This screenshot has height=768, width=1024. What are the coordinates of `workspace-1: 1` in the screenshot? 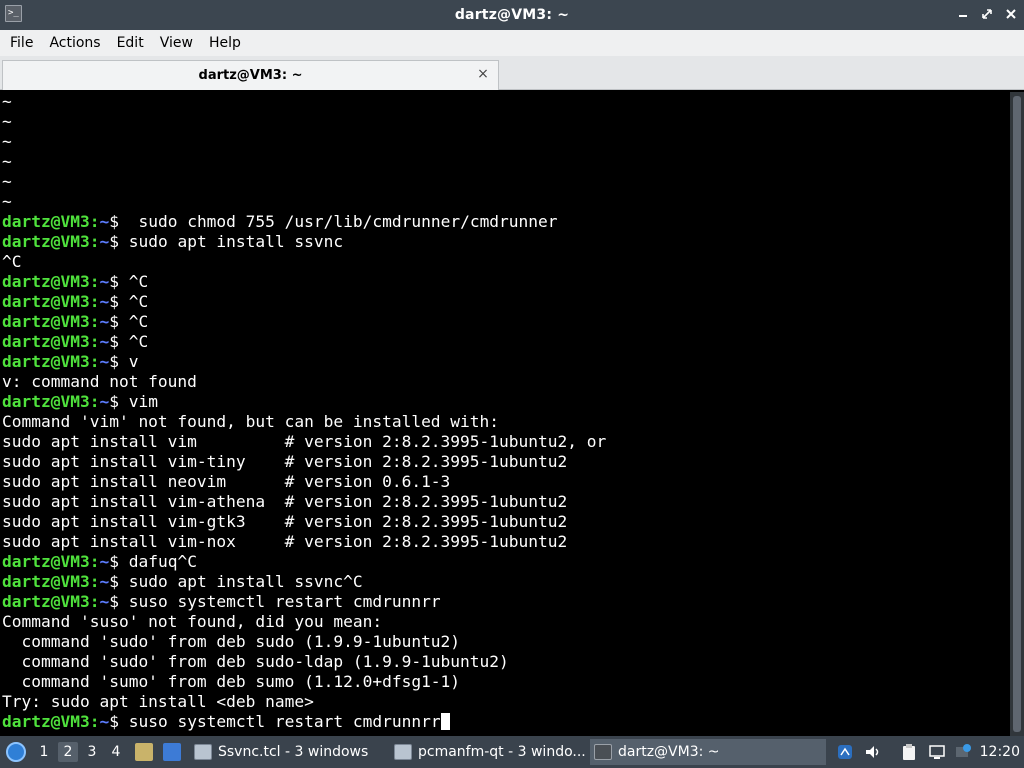 It's located at (44, 752).